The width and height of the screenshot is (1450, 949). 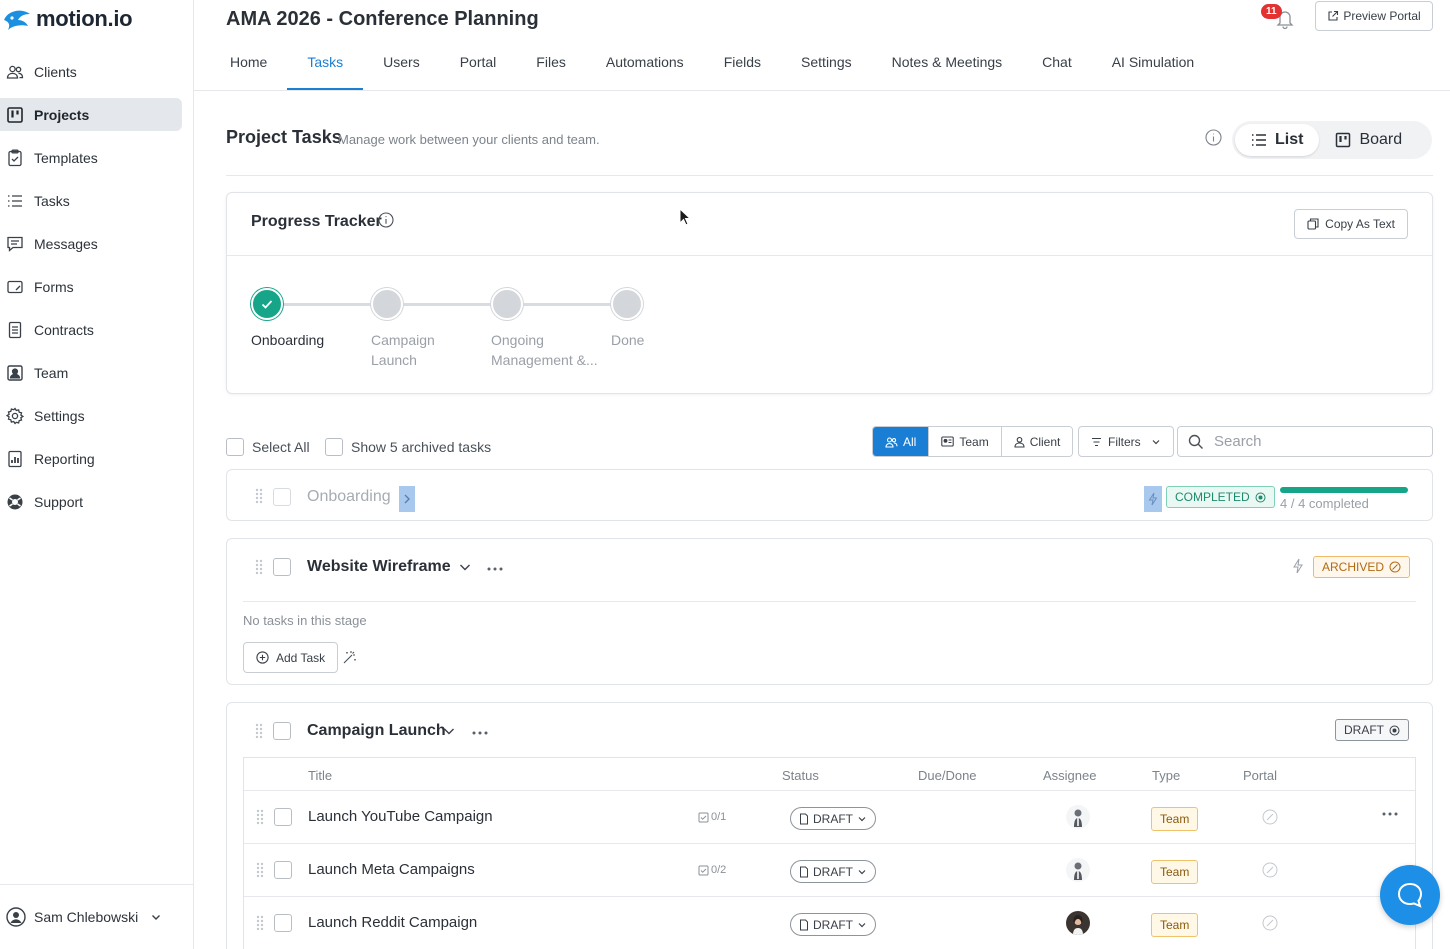 What do you see at coordinates (248, 65) in the screenshot?
I see `tab-home: Home` at bounding box center [248, 65].